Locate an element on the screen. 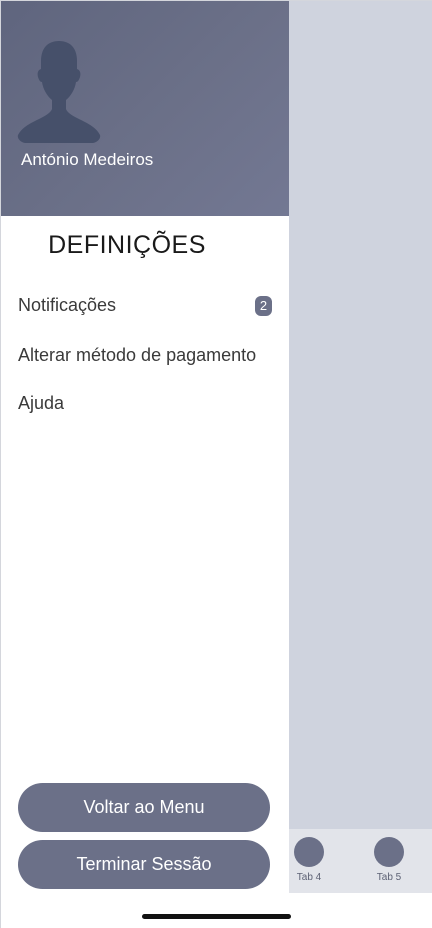 This screenshot has height=928, width=432. tab-5-icon is located at coordinates (389, 852).